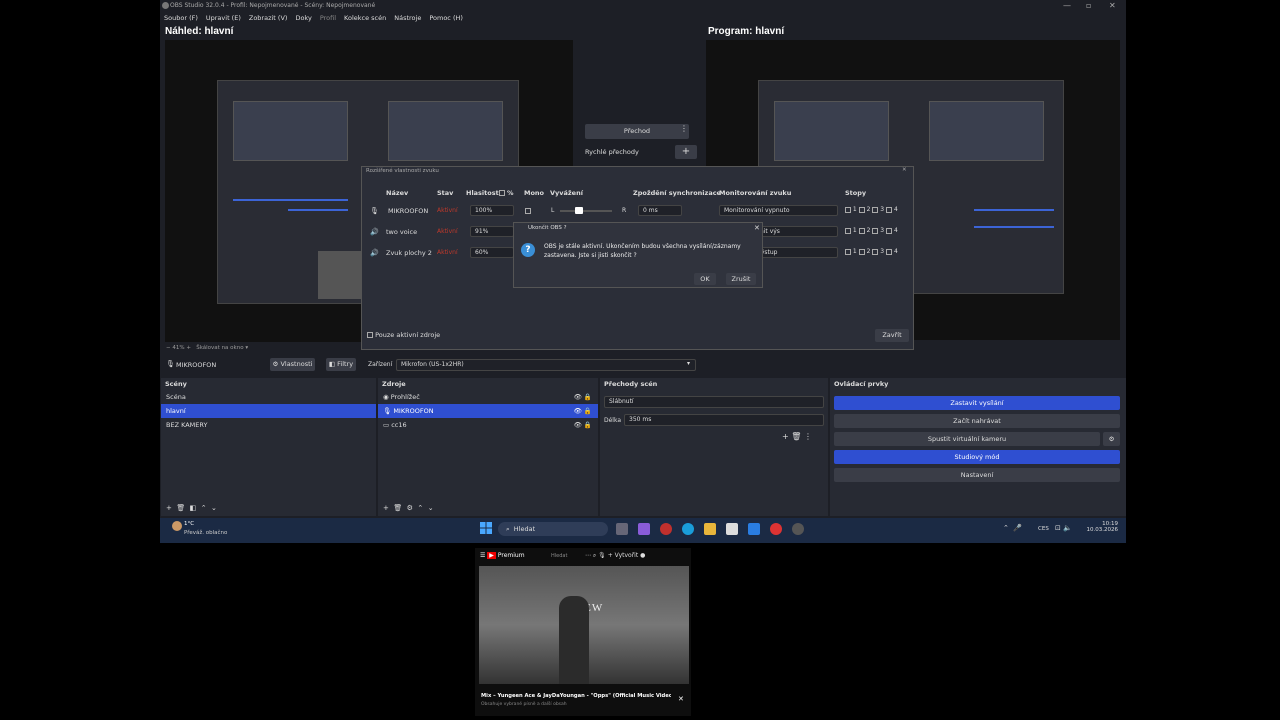 Image resolution: width=1280 pixels, height=720 pixels. I want to click on audio-row-name: two voice, so click(402, 232).